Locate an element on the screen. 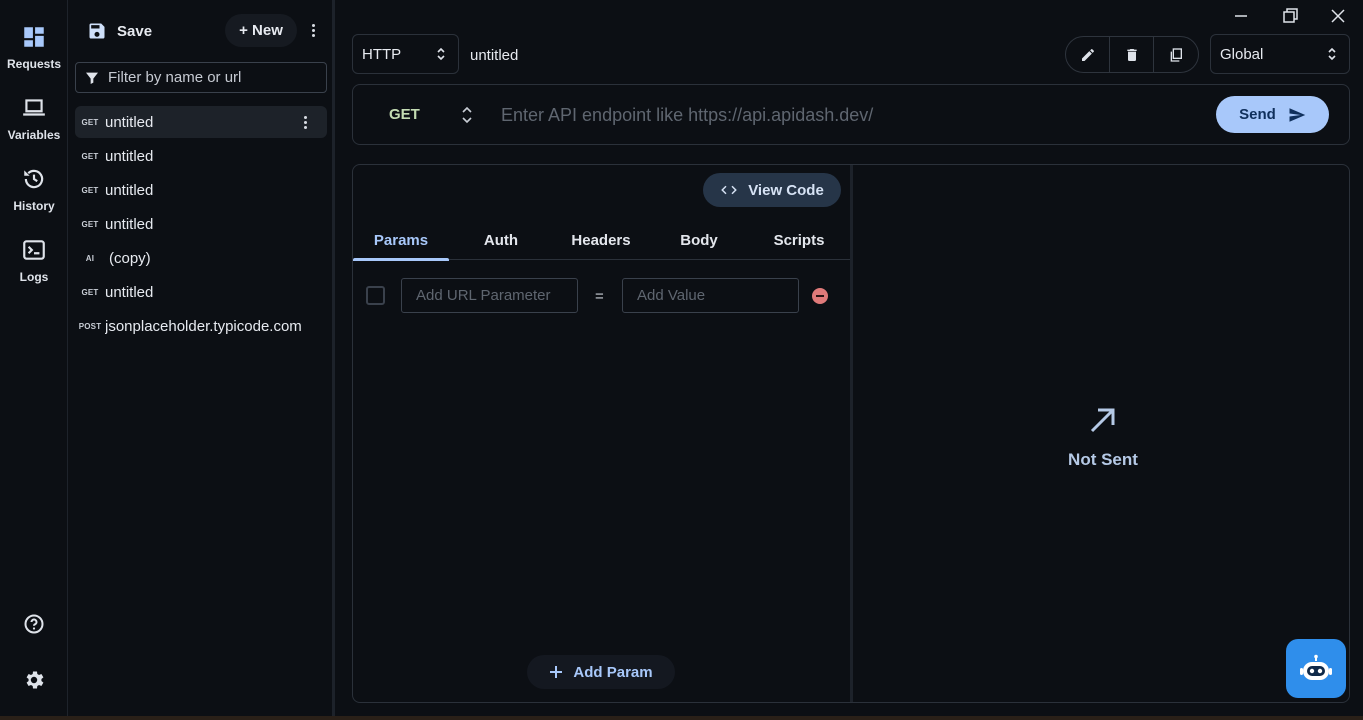 Image resolution: width=1363 pixels, height=720 pixels. panel-divider is located at coordinates (851, 433).